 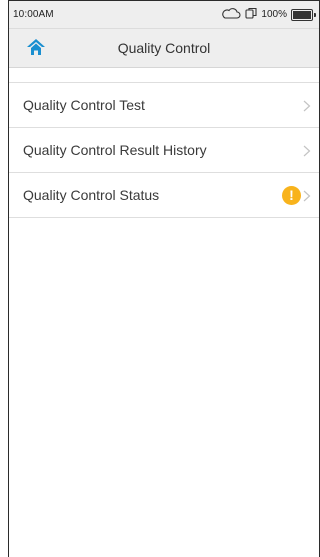 I want to click on app-header: Quality Control, so click(x=164, y=48).